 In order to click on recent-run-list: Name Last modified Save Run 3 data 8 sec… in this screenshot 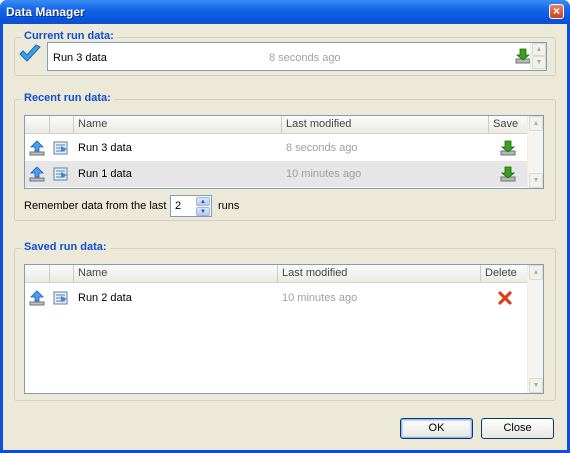, I will do `click(284, 152)`.